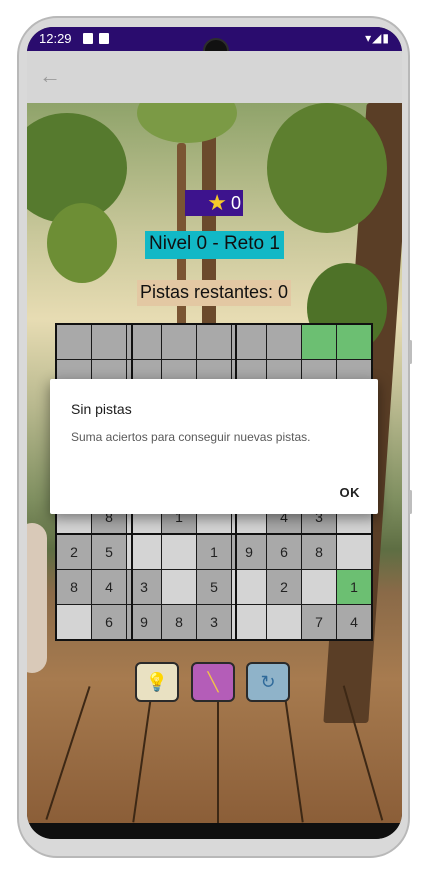 This screenshot has height=874, width=428. I want to click on sd-card-icon, so click(104, 38).